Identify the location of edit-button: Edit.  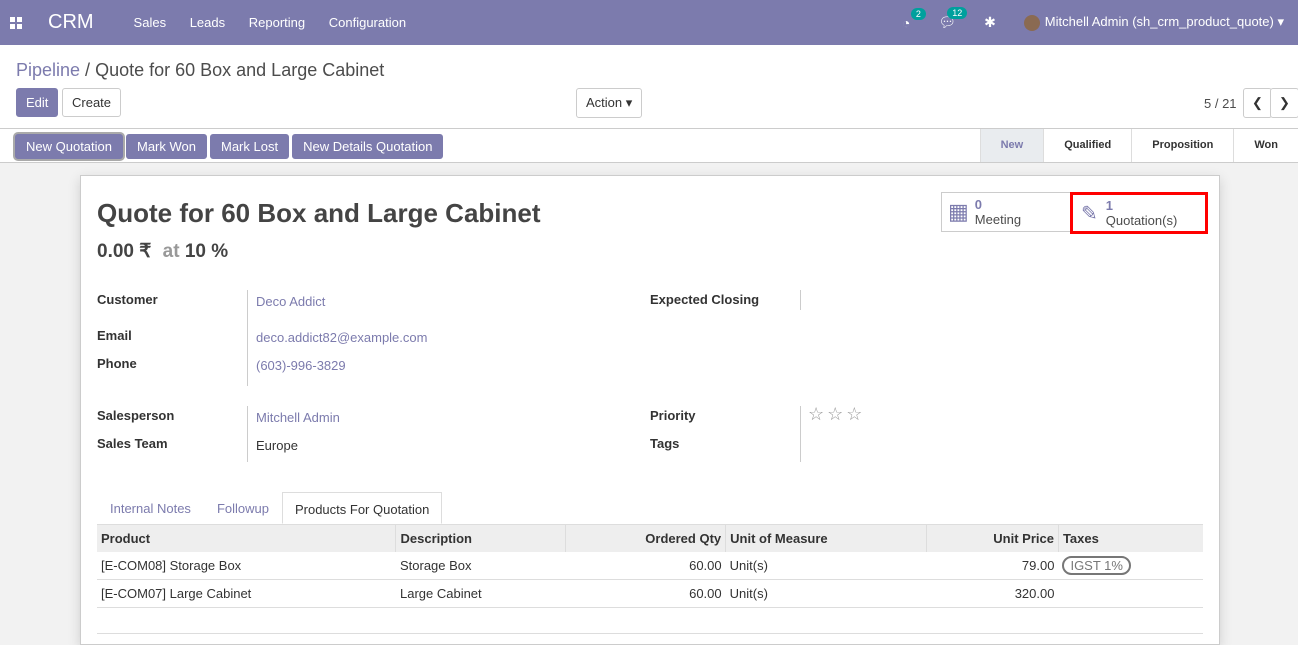
(37, 102).